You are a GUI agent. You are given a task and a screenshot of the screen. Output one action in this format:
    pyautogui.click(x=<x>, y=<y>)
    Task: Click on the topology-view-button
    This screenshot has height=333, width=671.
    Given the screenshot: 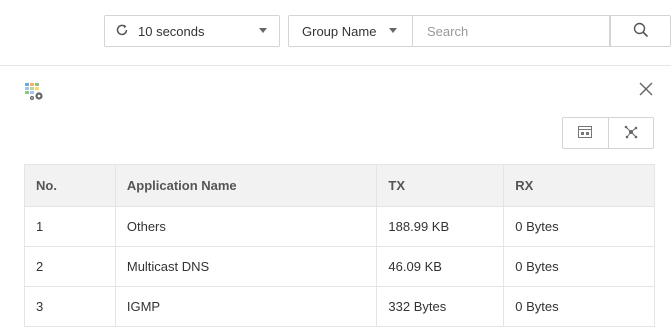 What is the action you would take?
    pyautogui.click(x=630, y=133)
    